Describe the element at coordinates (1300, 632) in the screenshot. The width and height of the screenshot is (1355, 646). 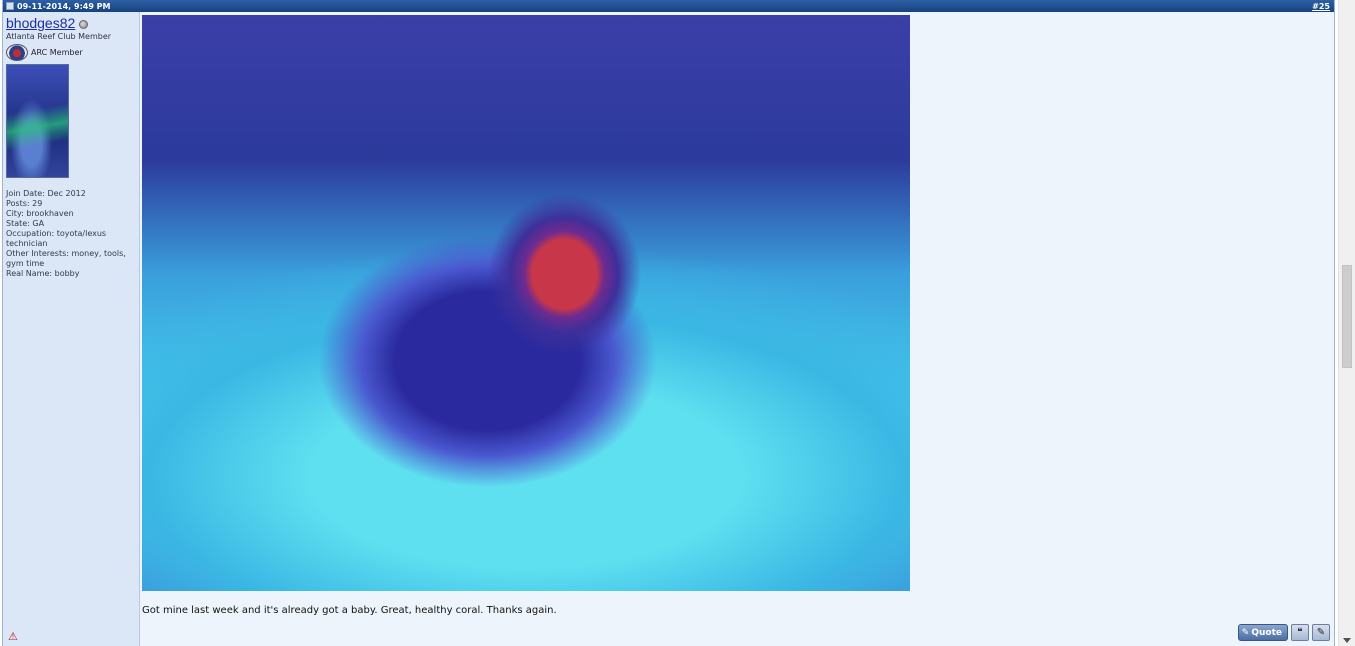
I see `multiquote-icon: ❝` at that location.